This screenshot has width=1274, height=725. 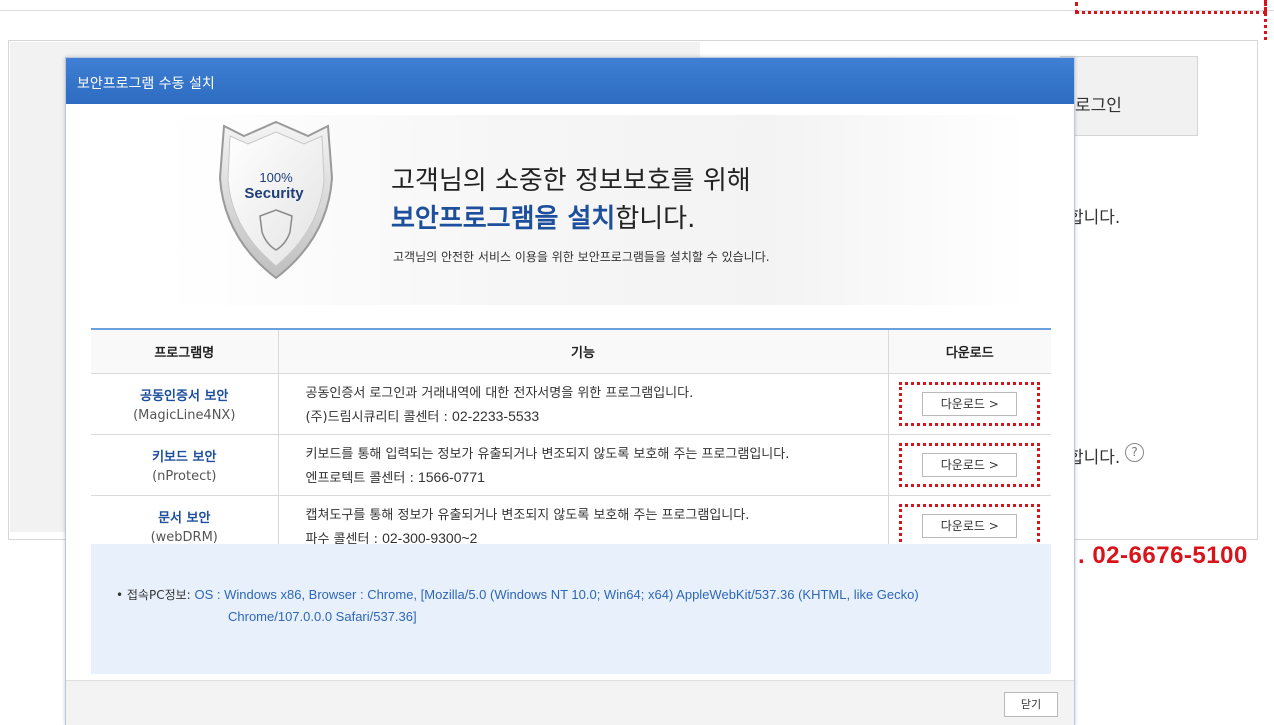 What do you see at coordinates (1129, 96) in the screenshot?
I see `login-button: 로그인` at bounding box center [1129, 96].